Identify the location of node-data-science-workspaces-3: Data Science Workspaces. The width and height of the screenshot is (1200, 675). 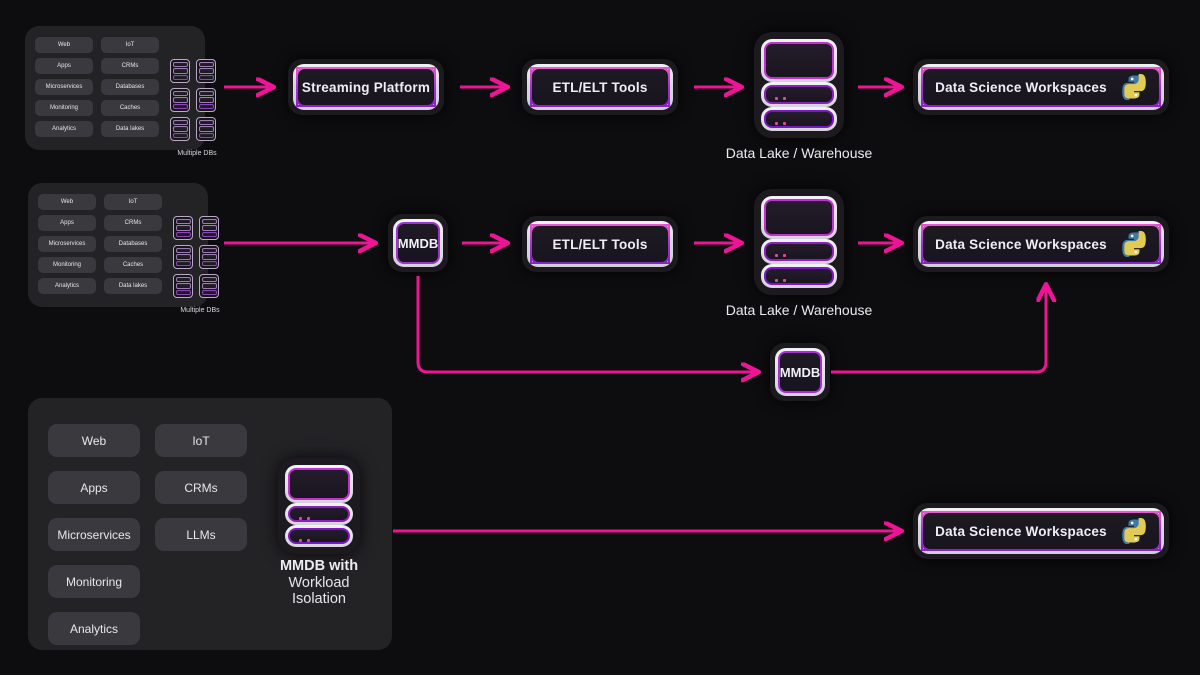
(1041, 531).